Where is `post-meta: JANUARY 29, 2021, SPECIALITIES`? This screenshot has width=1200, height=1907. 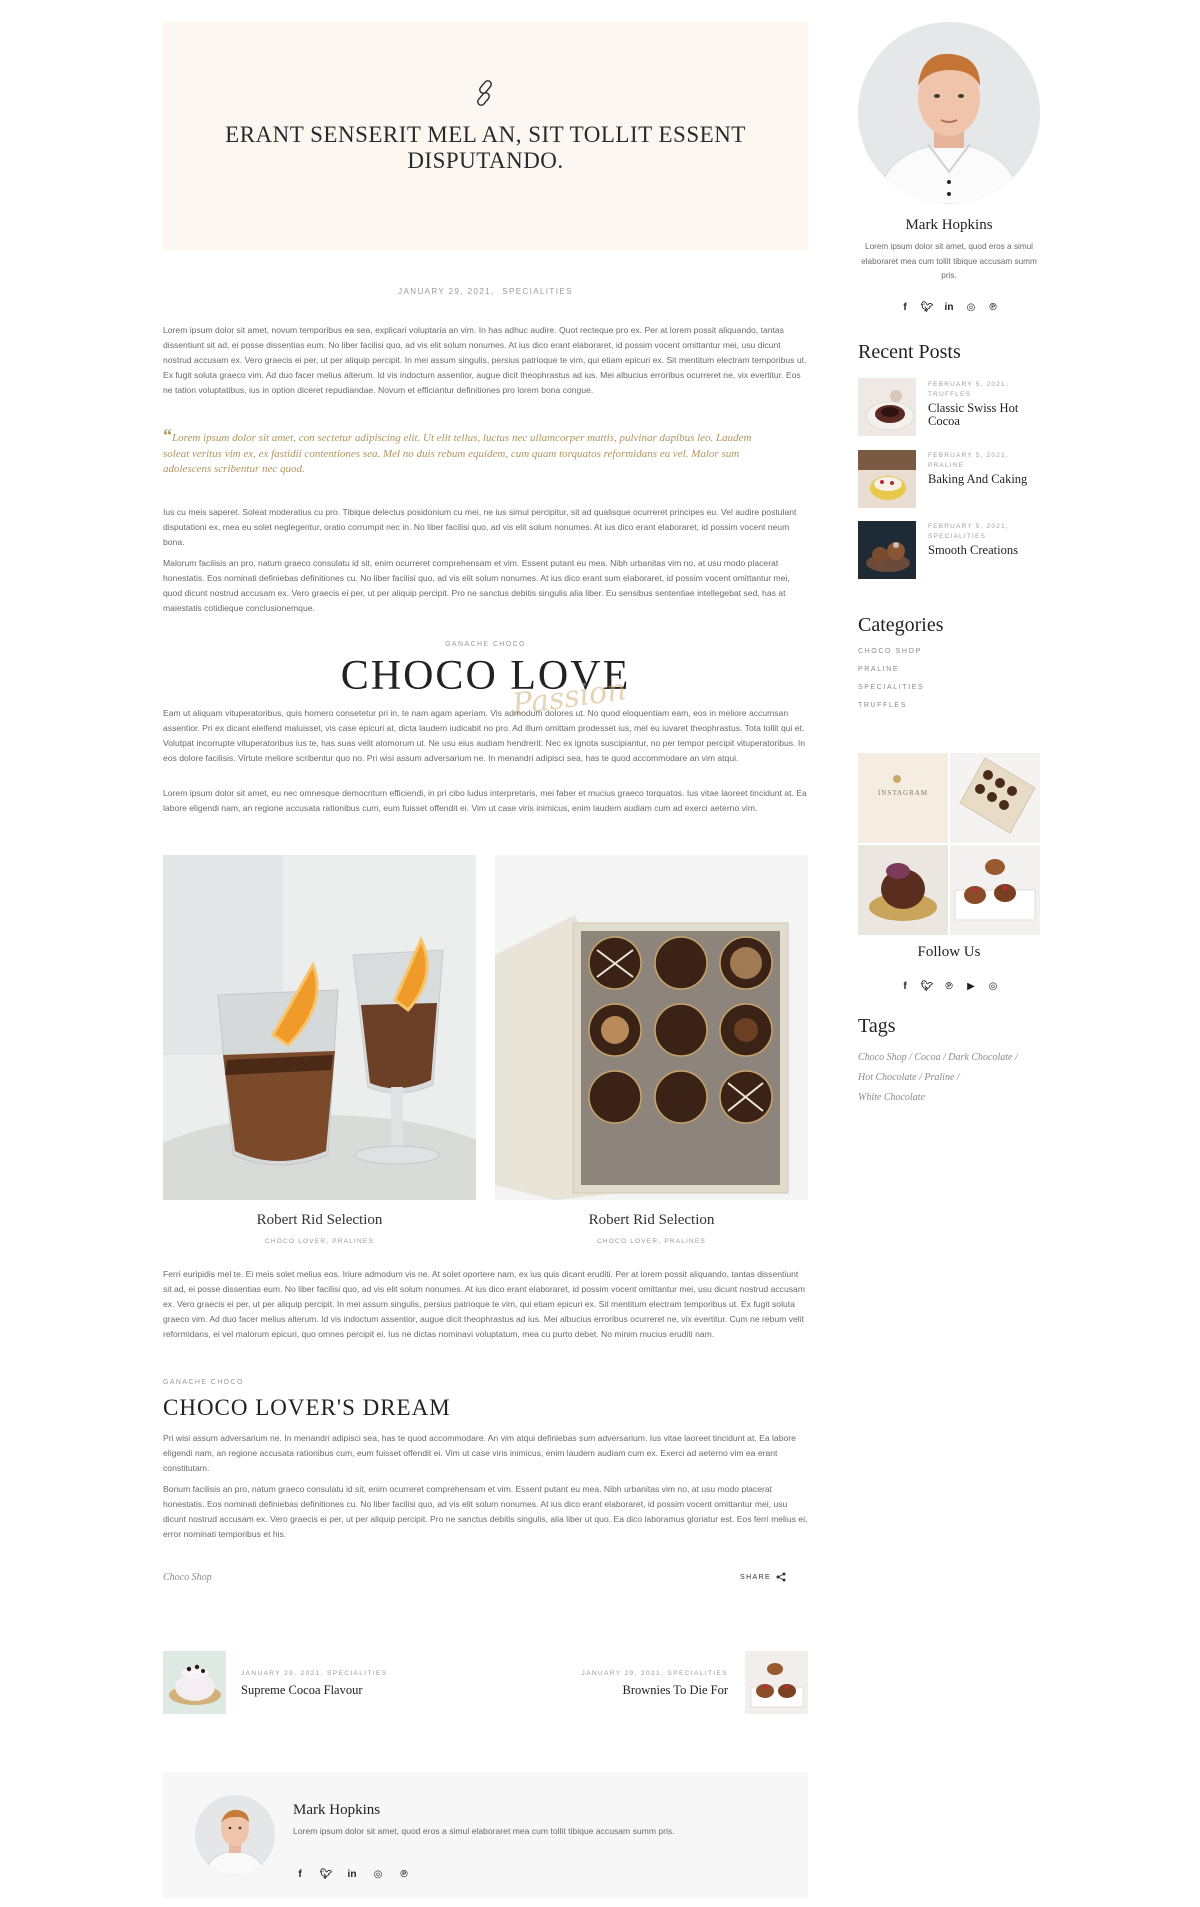 post-meta: JANUARY 29, 2021, SPECIALITIES is located at coordinates (485, 291).